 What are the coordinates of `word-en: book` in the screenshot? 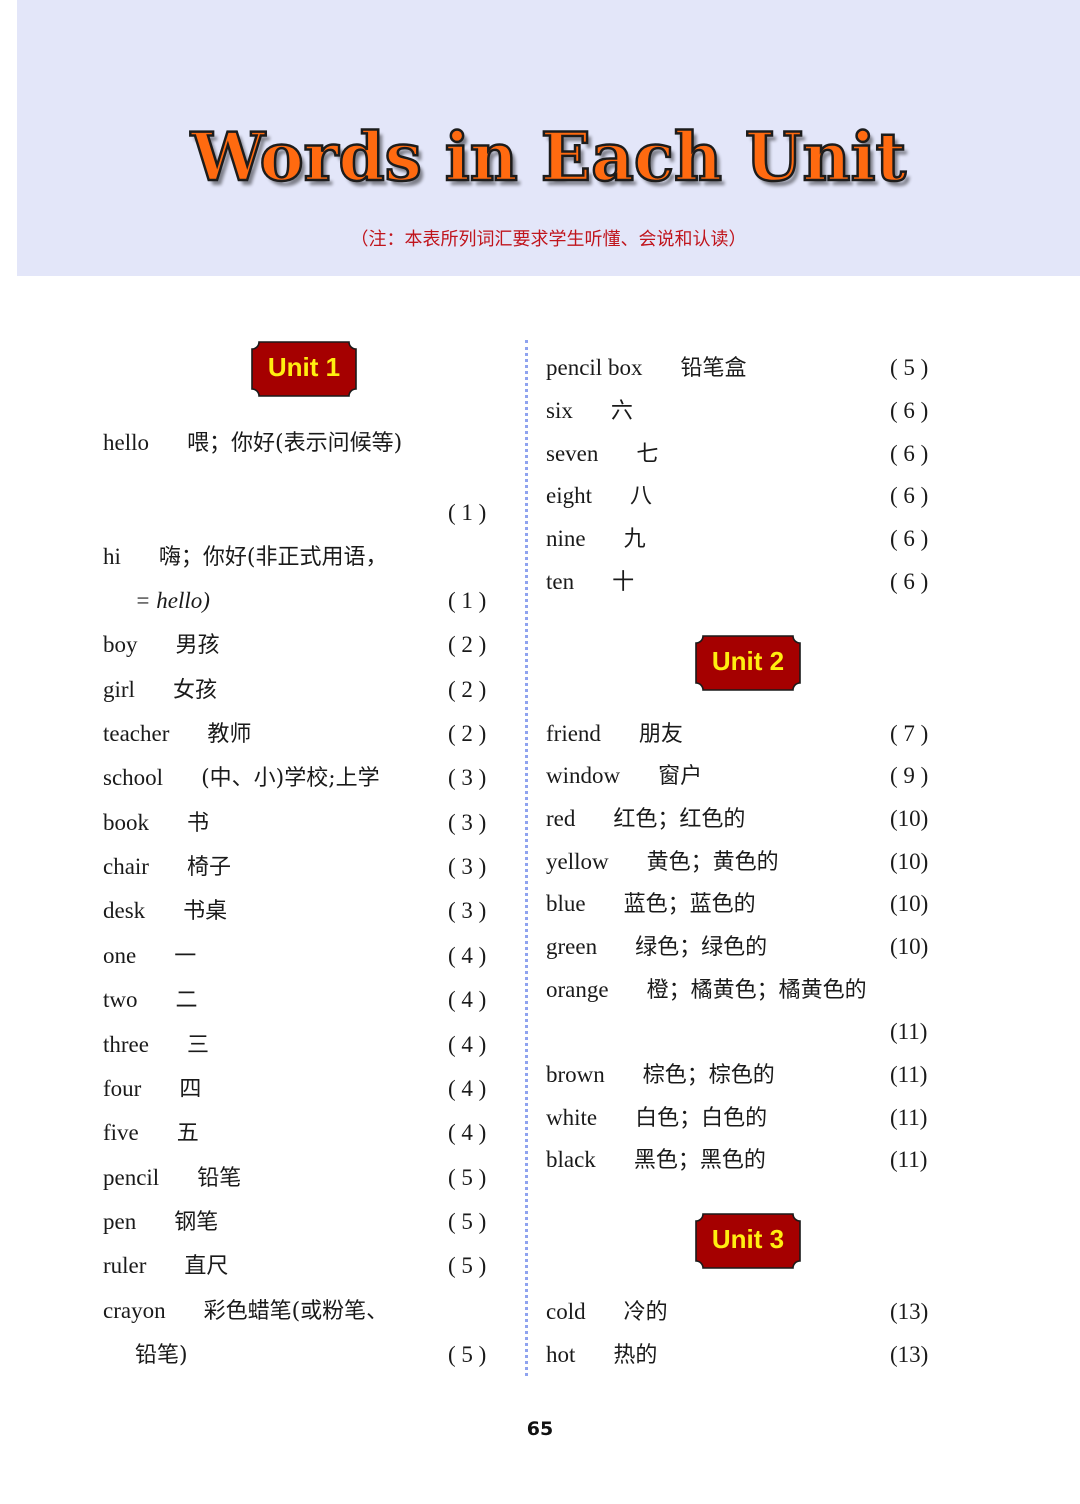 It's located at (126, 822).